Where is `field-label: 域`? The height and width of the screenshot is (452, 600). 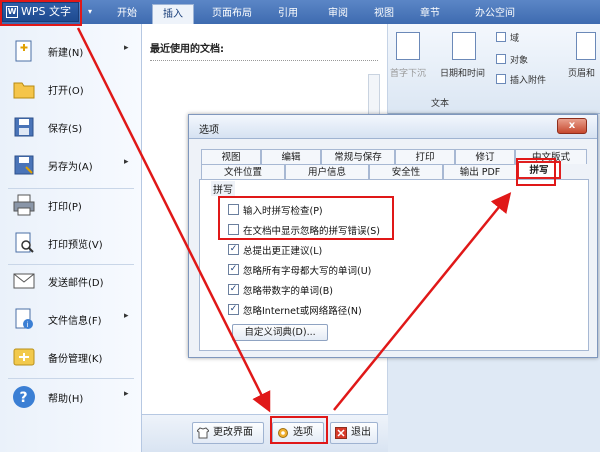
field-label: 域 is located at coordinates (514, 37).